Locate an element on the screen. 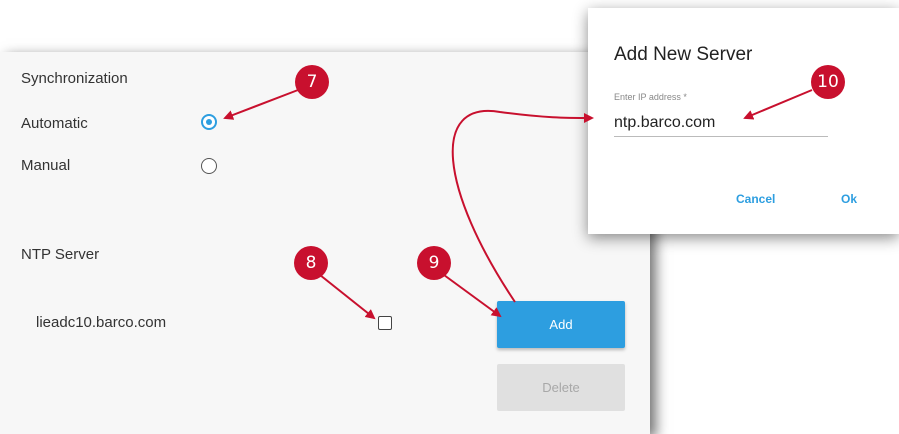 This screenshot has width=899, height=434. manual-radio is located at coordinates (209, 166).